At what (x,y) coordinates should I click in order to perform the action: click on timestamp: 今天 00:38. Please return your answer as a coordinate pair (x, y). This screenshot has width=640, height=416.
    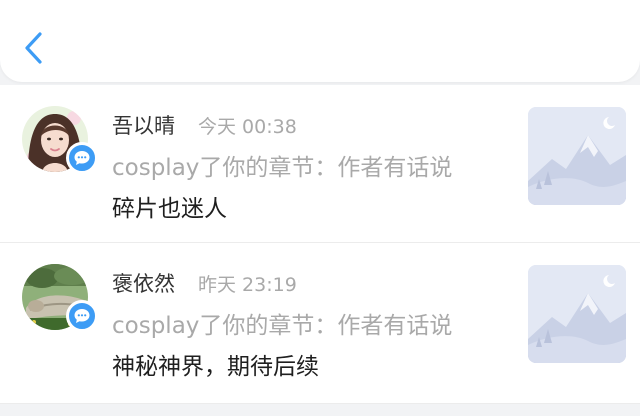
    Looking at the image, I should click on (247, 127).